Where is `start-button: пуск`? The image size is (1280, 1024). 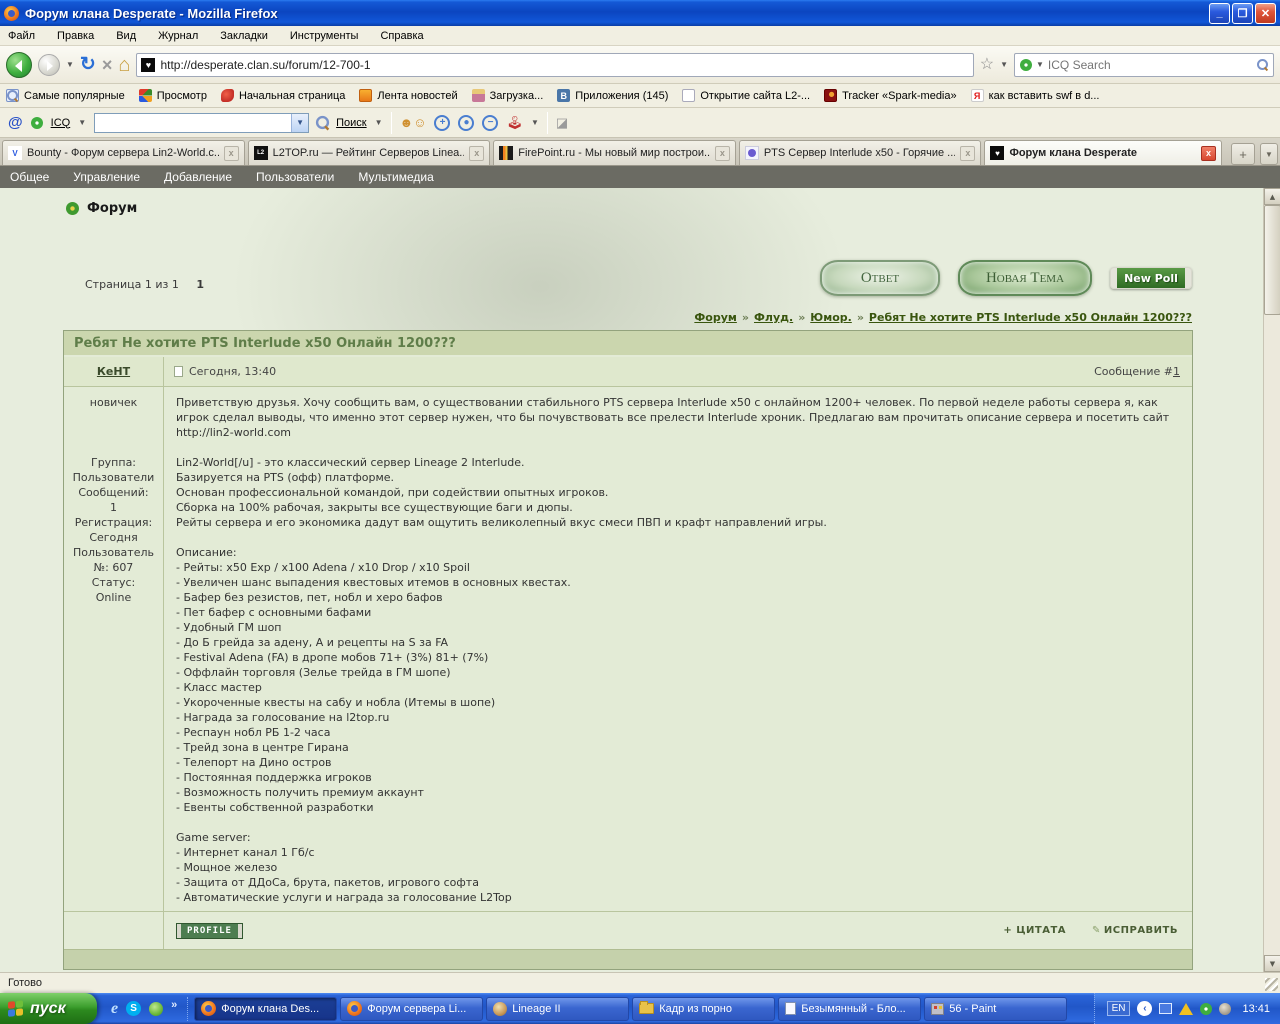 start-button: пуск is located at coordinates (48, 1008).